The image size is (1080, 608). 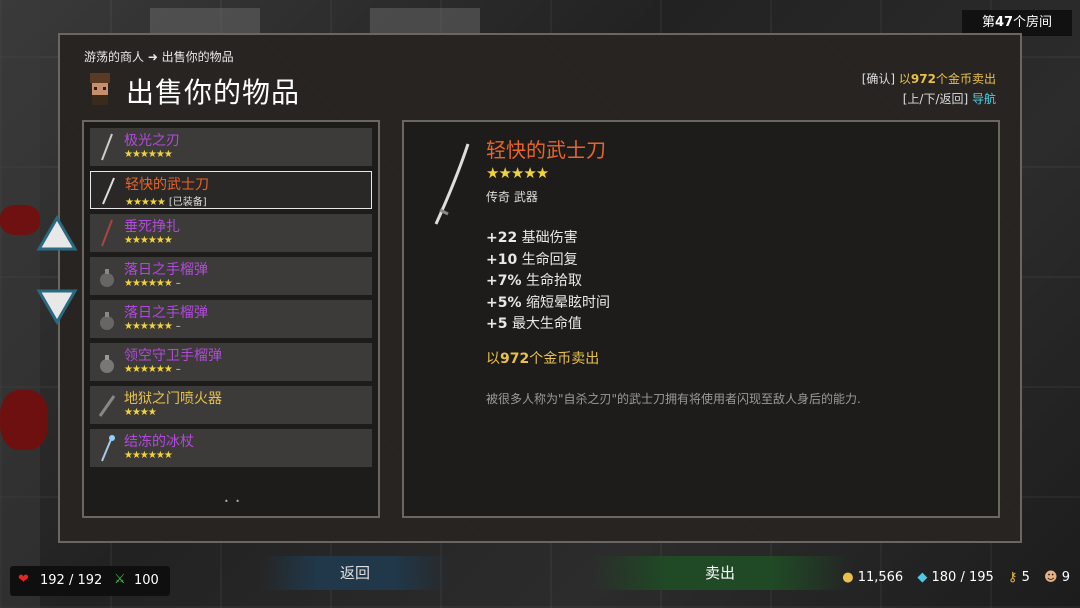 I want to click on pet-icon: ☻, so click(x=1051, y=577).